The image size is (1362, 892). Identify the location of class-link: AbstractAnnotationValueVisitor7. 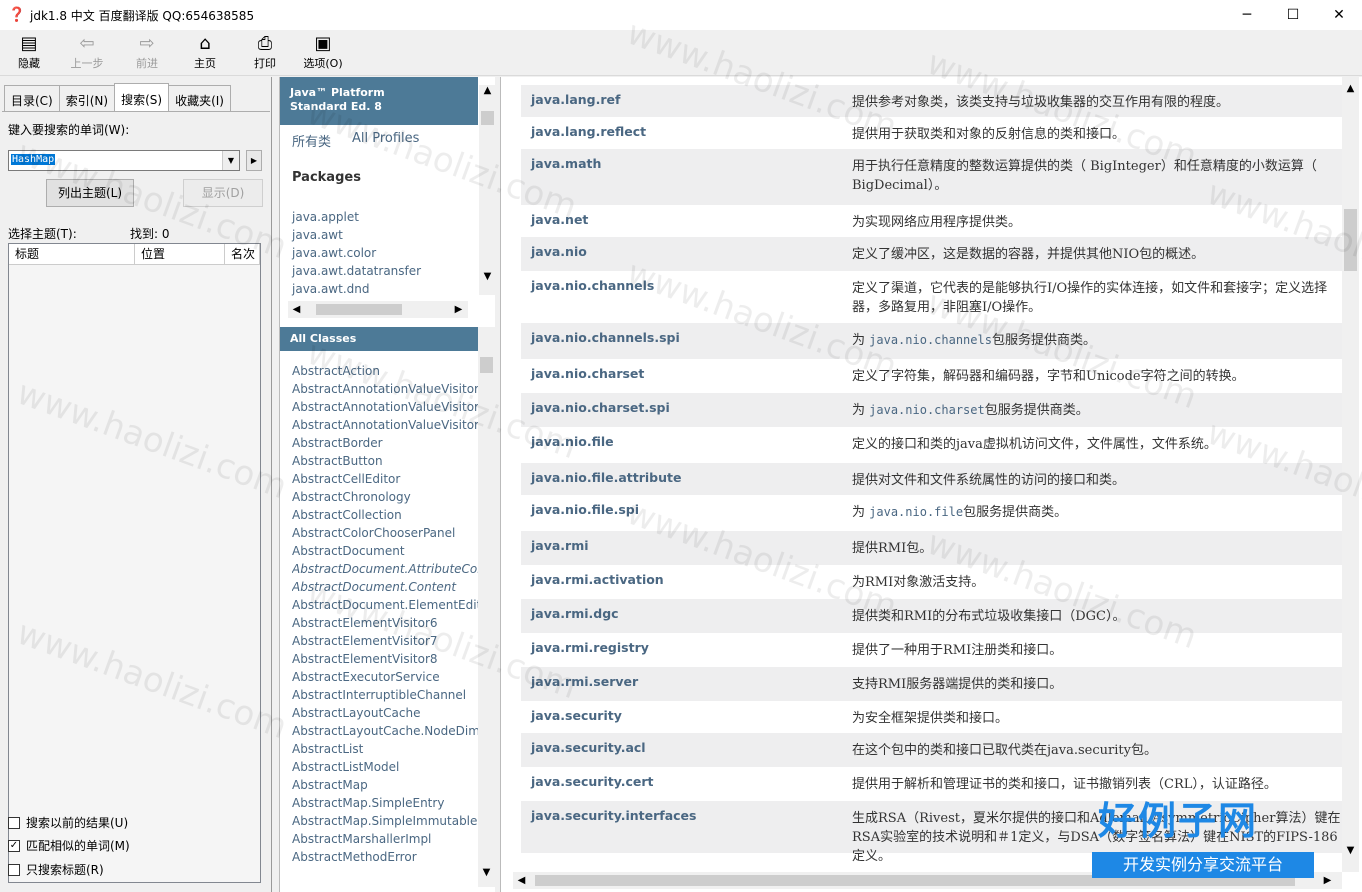
(385, 407).